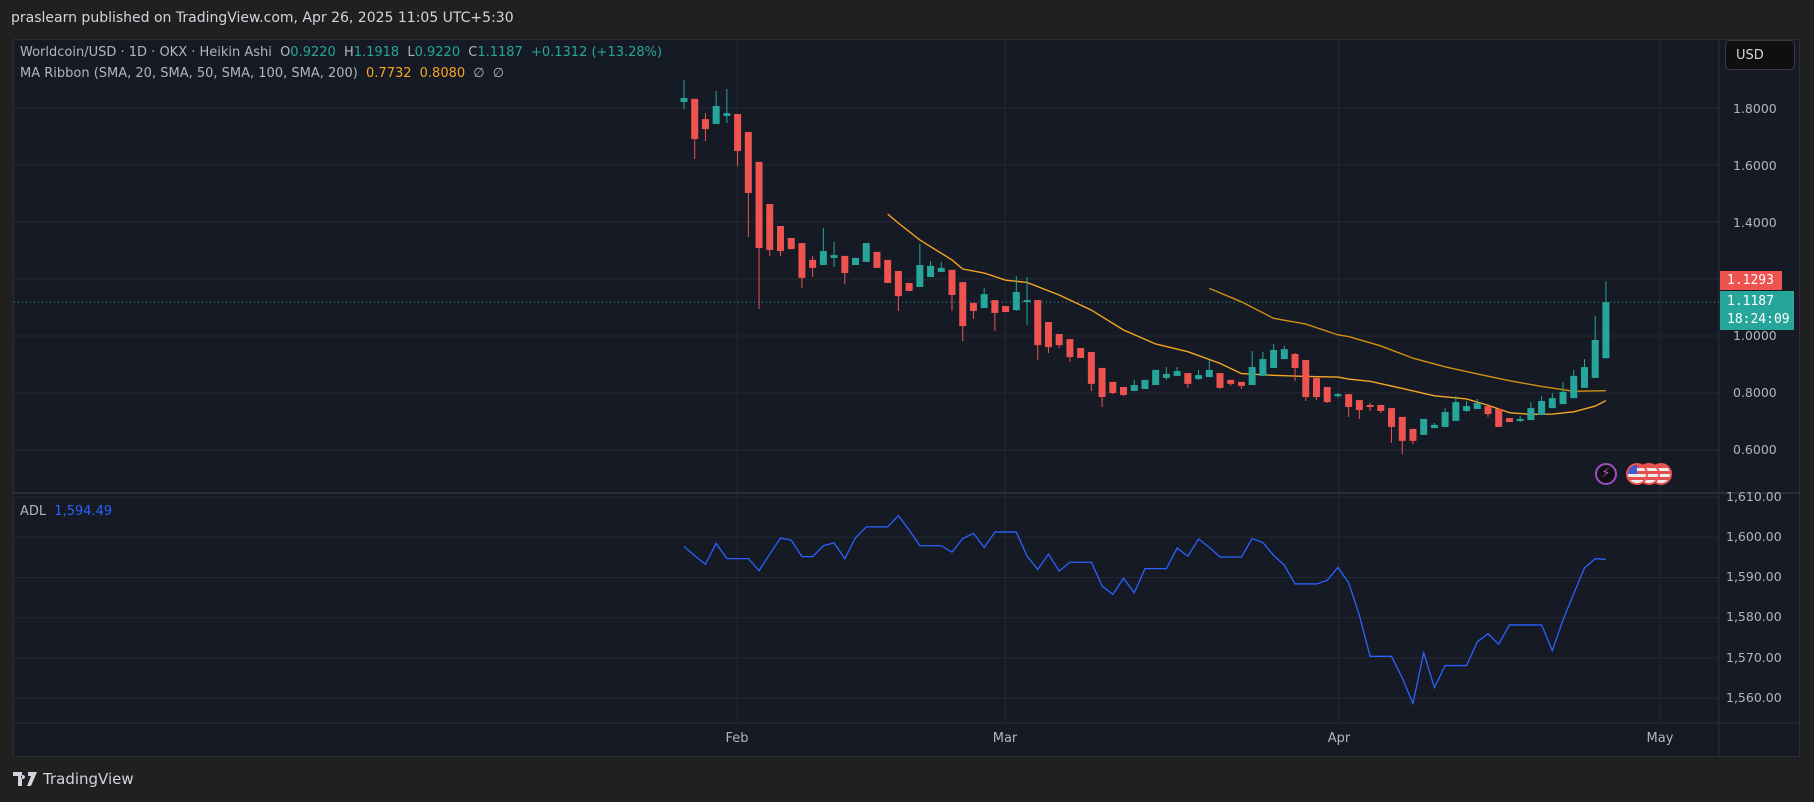  I want to click on sma100-value: ∅, so click(479, 73).